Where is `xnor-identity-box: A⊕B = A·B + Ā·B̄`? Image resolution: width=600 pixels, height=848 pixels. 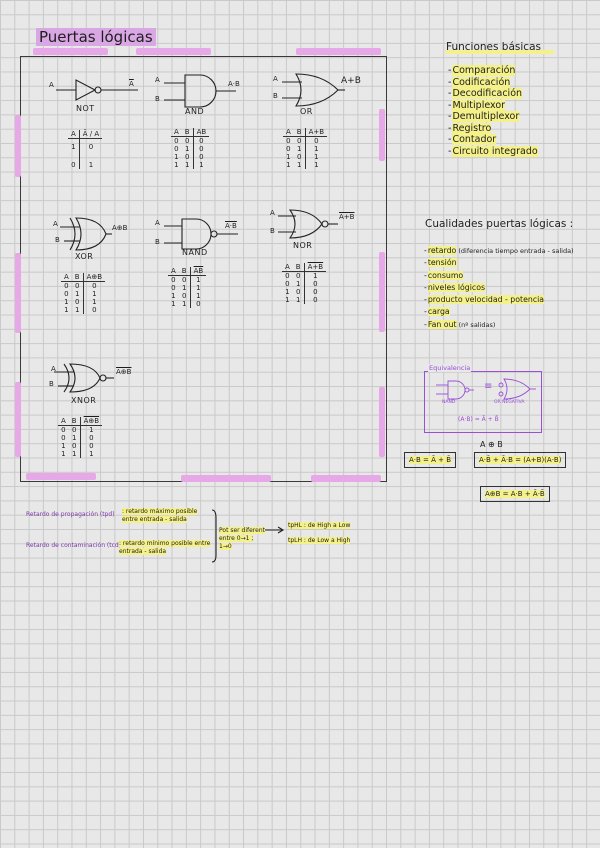
xnor-identity-box: A⊕B = A·B + Ā·B̄ is located at coordinates (515, 494).